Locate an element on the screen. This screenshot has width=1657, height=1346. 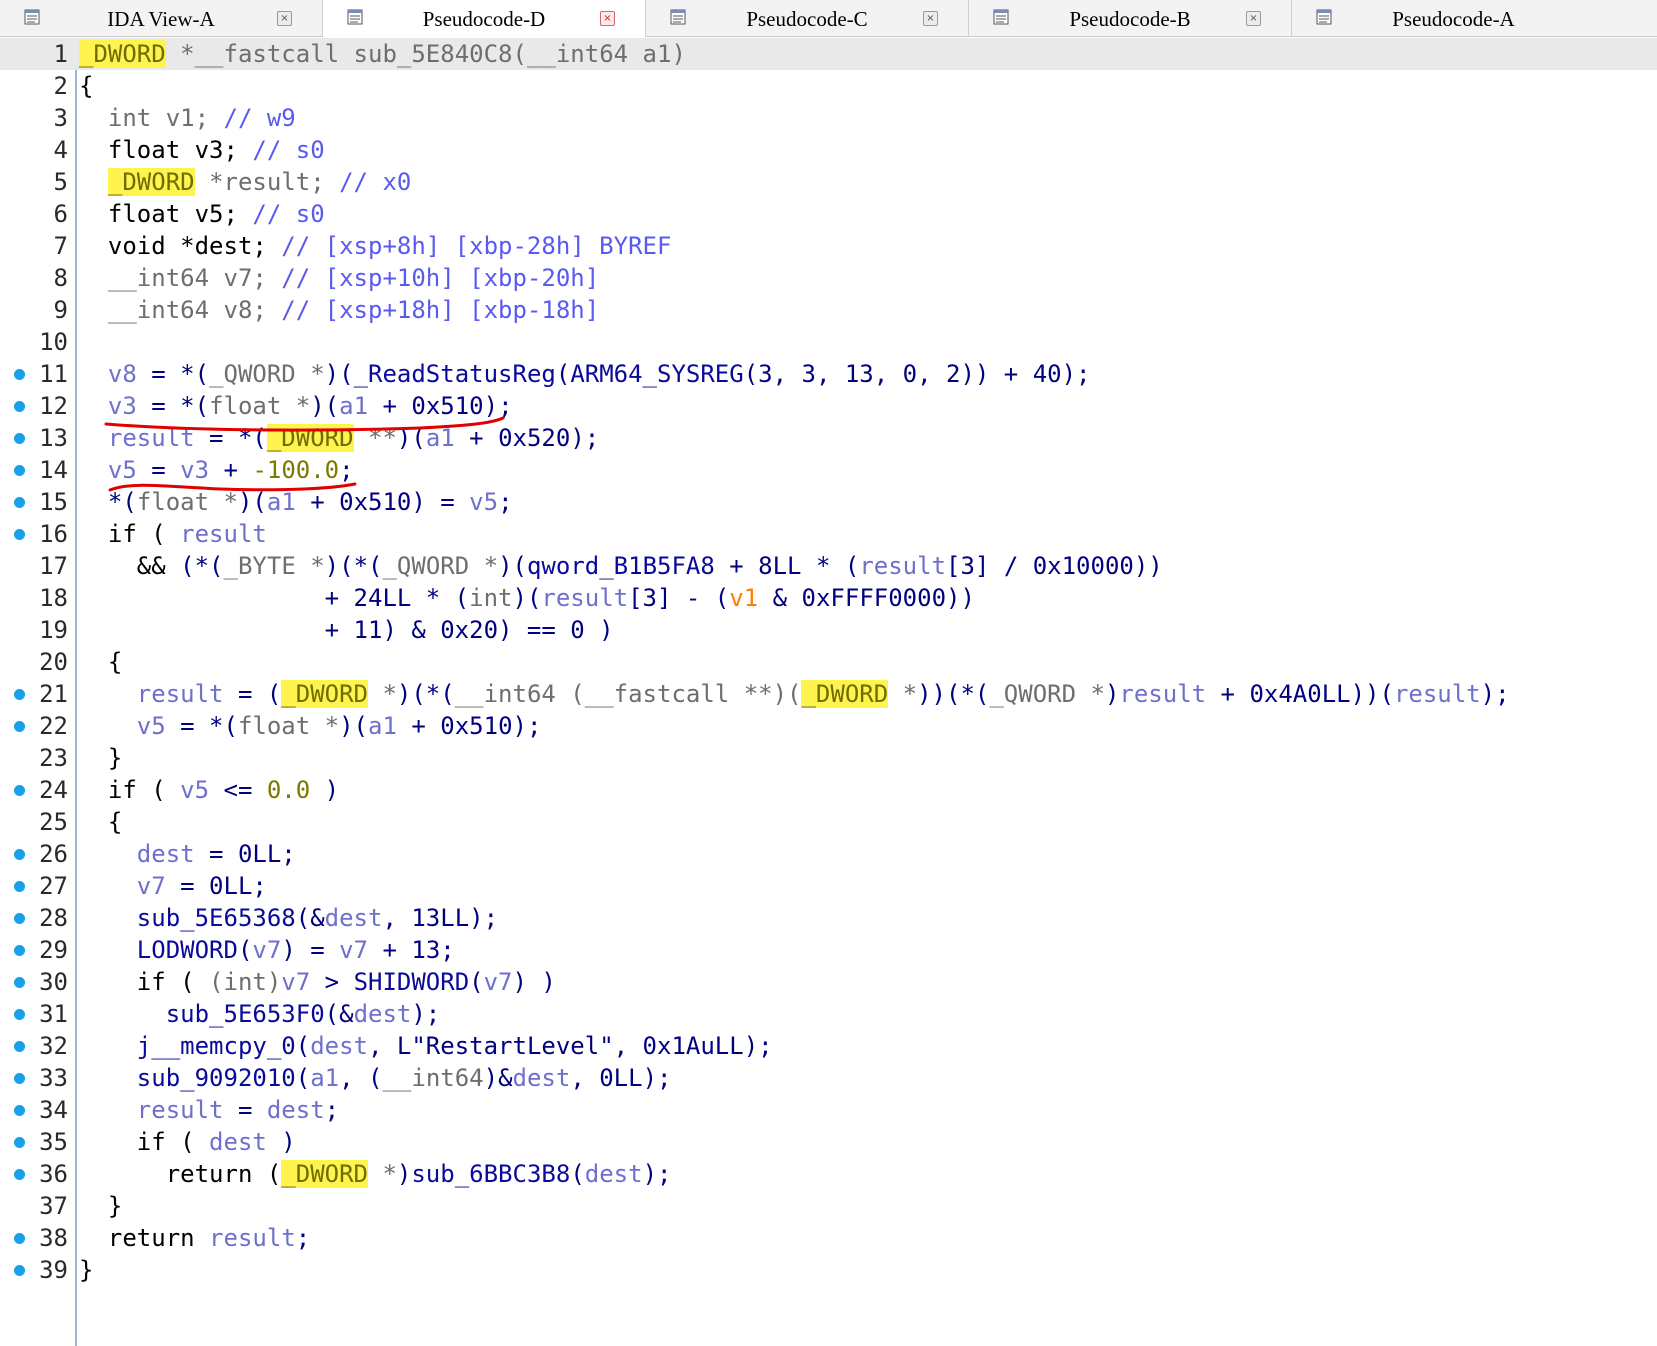
code-text: } is located at coordinates (100, 1206).